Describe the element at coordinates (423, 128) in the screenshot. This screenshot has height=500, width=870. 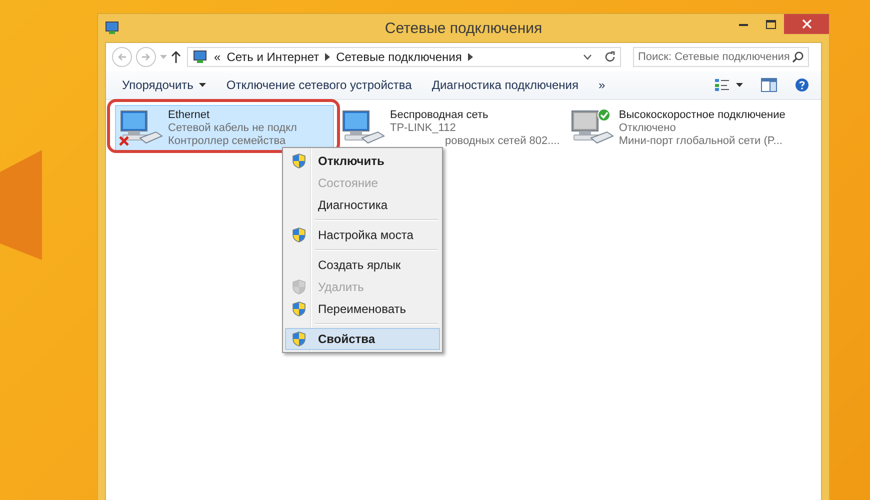
I see `connection-detail: TP-LINK_112` at that location.